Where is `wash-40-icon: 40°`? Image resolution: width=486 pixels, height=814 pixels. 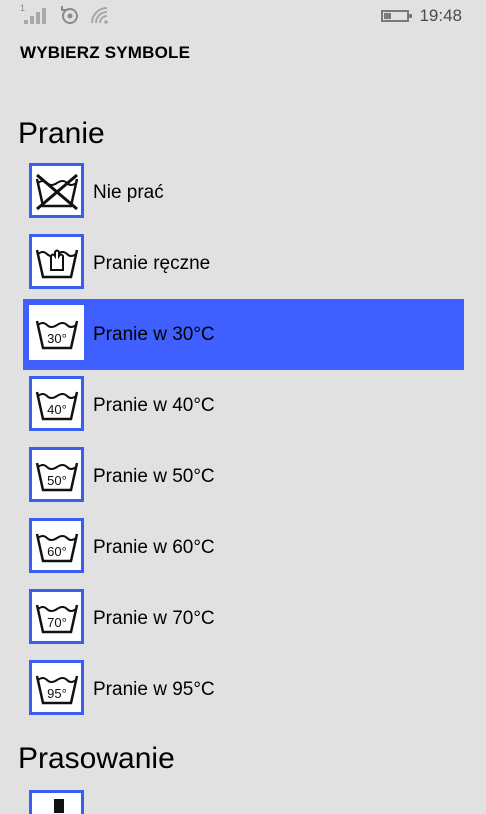 wash-40-icon: 40° is located at coordinates (56, 403).